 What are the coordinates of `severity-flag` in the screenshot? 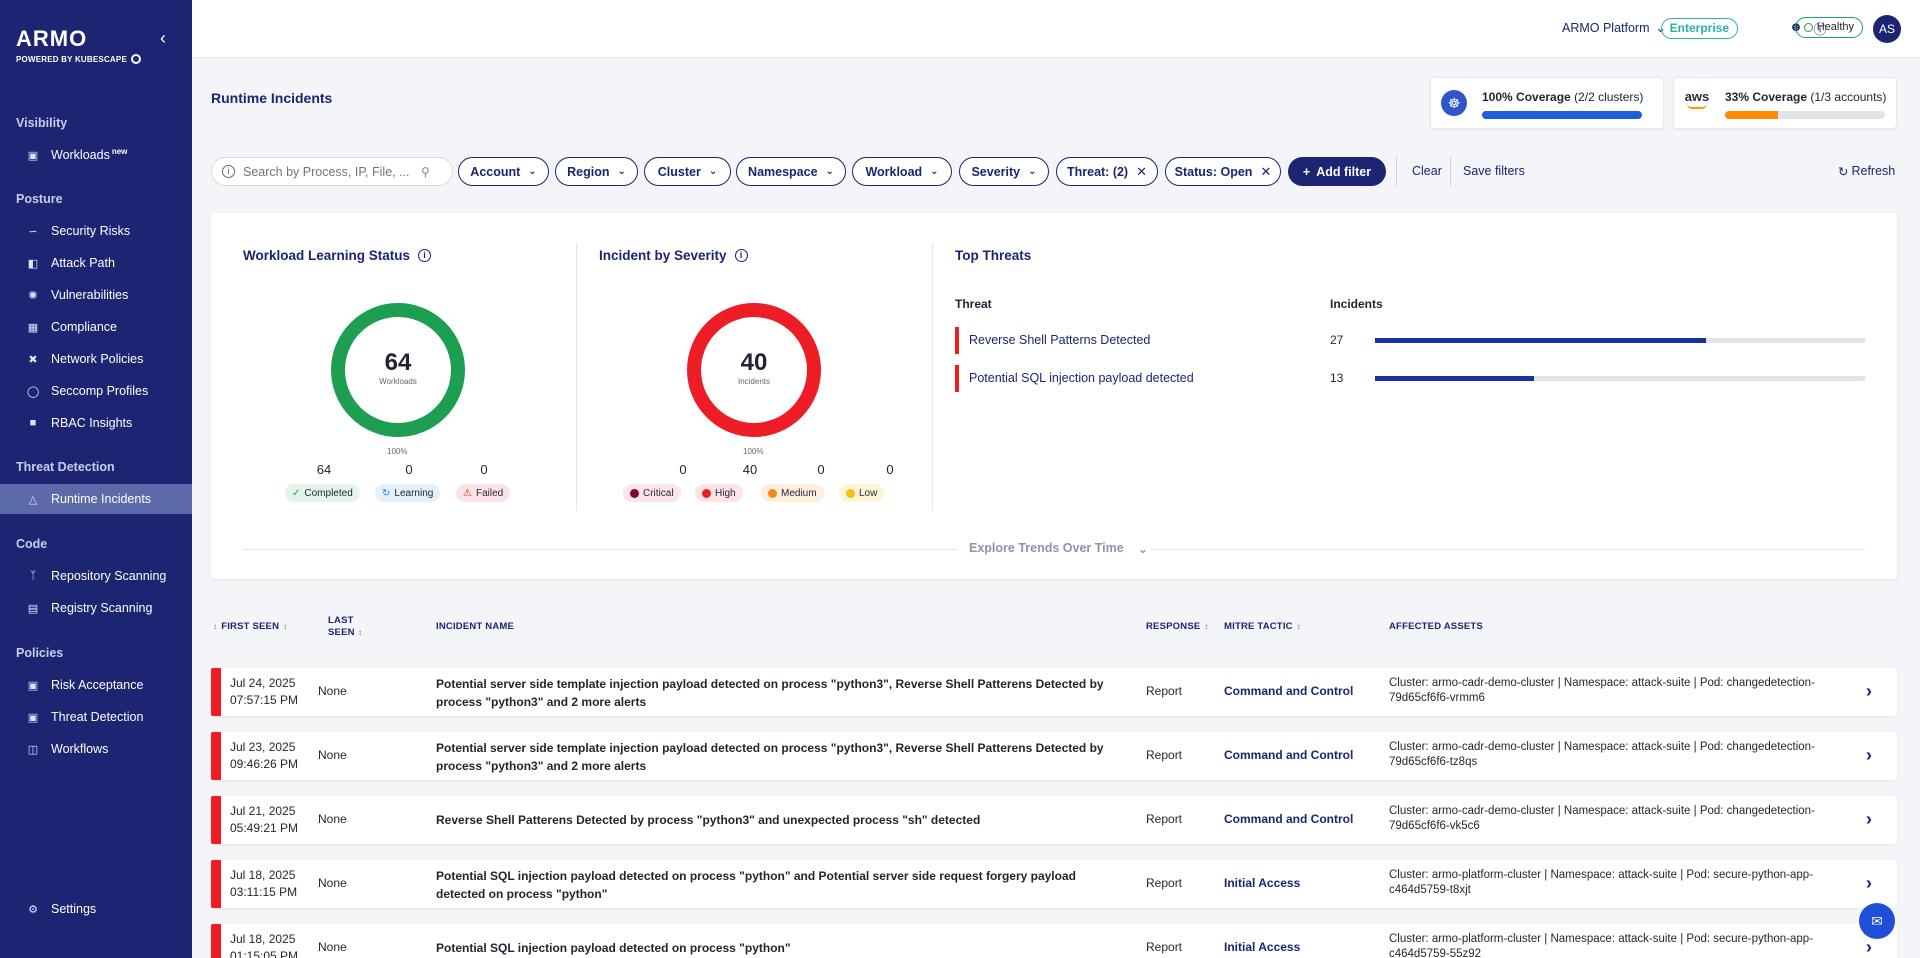 It's located at (216, 884).